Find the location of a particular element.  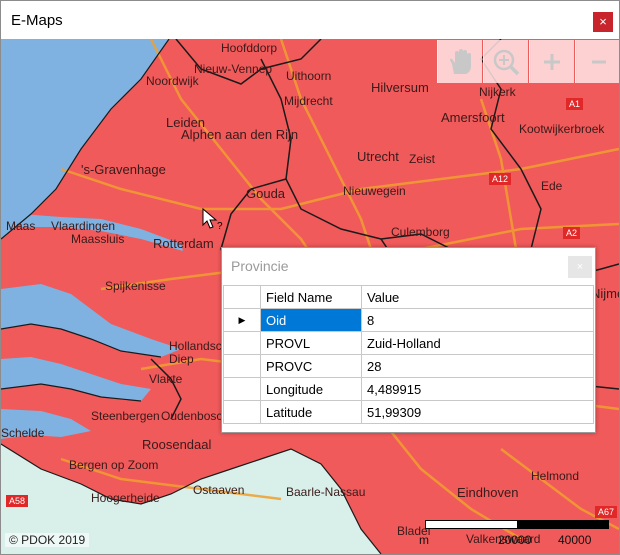

place-label: Steenbergen is located at coordinates (125, 416).